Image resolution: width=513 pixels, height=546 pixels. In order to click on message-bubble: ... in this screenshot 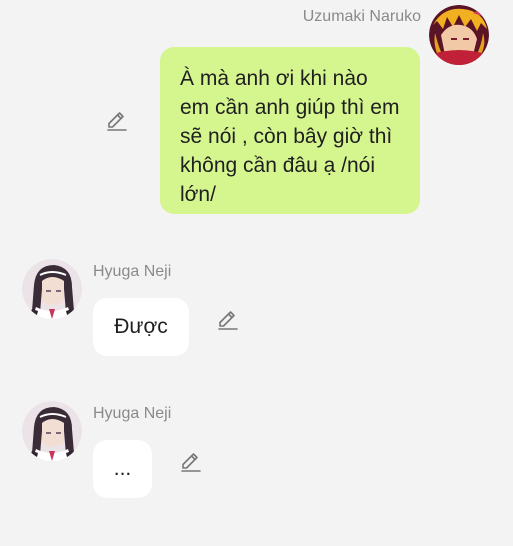, I will do `click(122, 469)`.